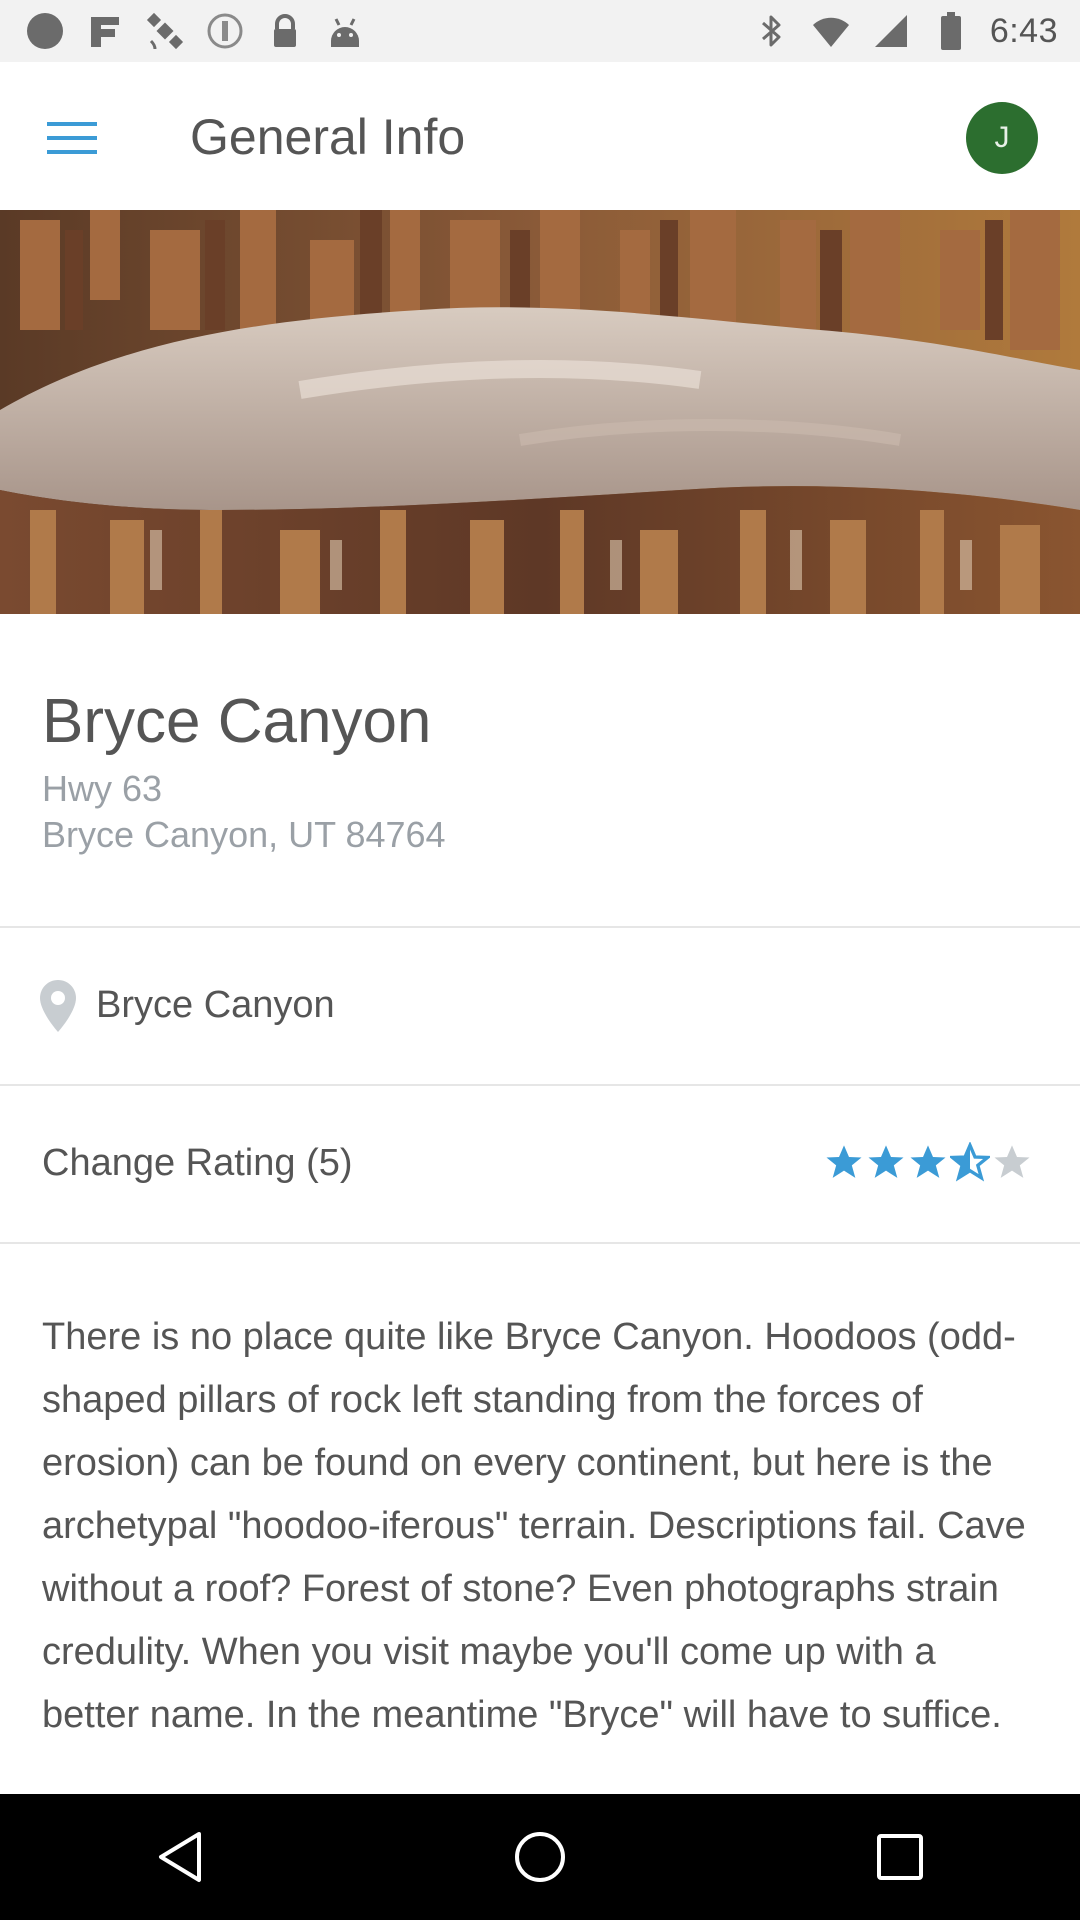 This screenshot has width=1080, height=1920. I want to click on address-line-1: Hwy 63, so click(102, 788).